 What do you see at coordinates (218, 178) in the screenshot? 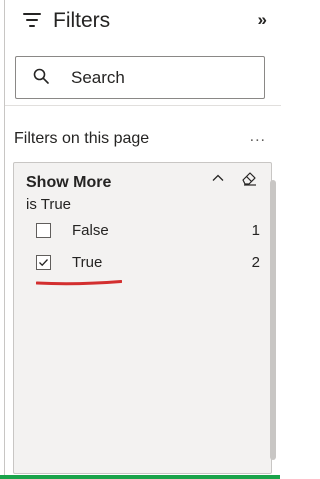
I see `chevron-up-icon` at bounding box center [218, 178].